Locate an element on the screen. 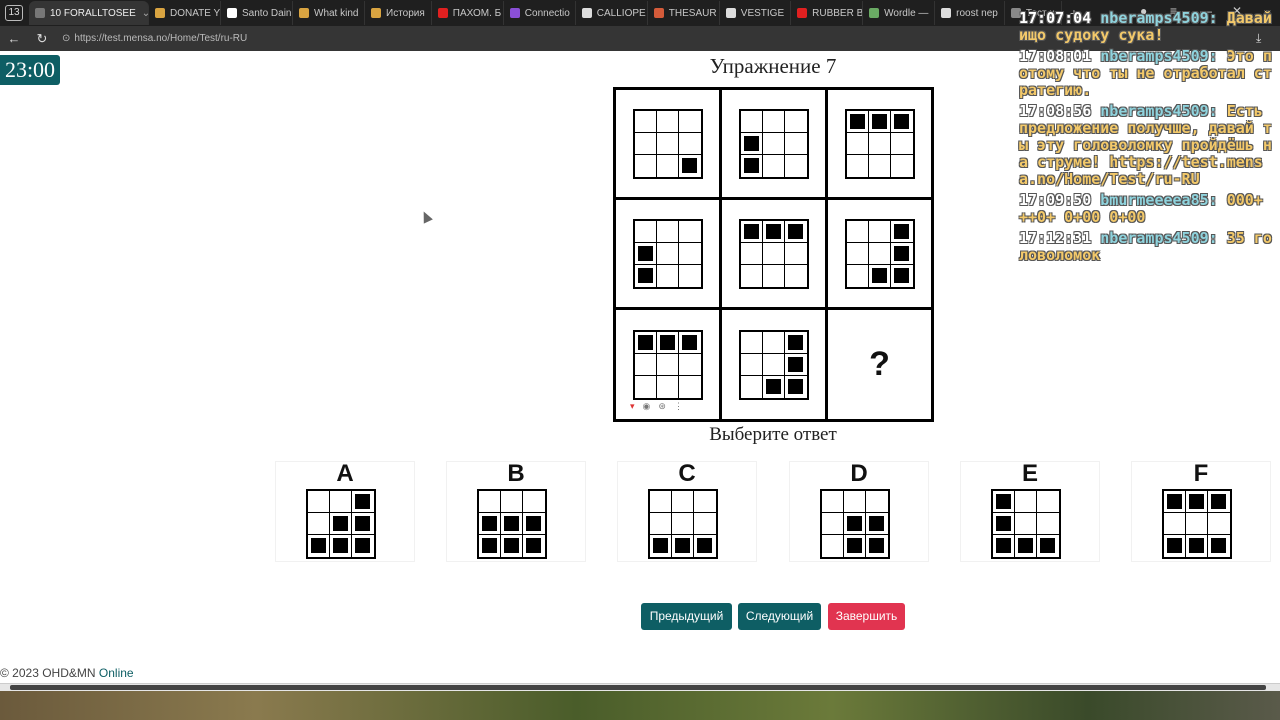 The height and width of the screenshot is (720, 1280). matrix-cell: ▾ ◉ ⊛ ⋮ is located at coordinates (669, 364).